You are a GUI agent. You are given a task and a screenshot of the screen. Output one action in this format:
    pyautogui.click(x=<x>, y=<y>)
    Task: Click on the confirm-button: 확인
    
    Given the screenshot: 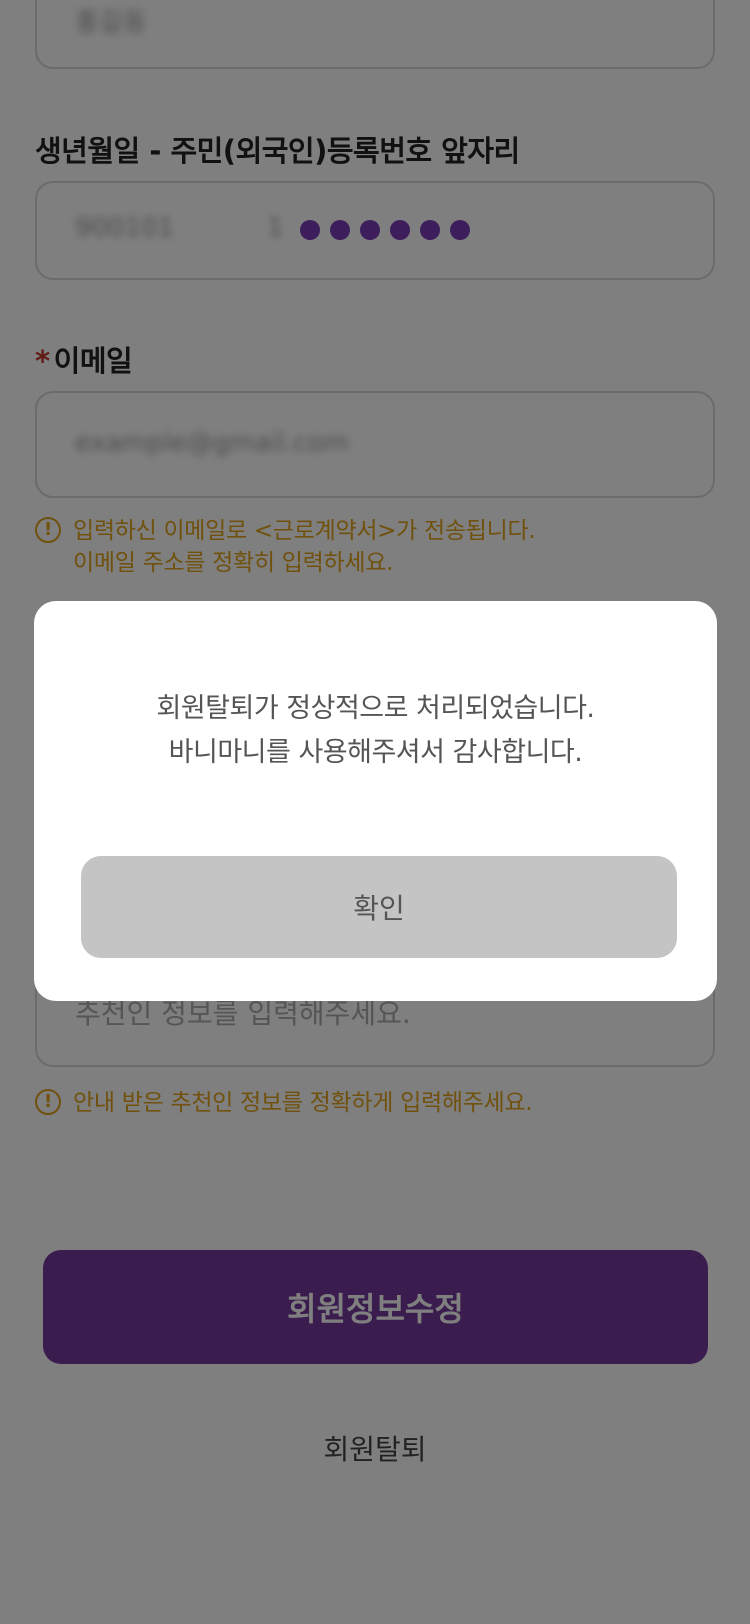 What is the action you would take?
    pyautogui.click(x=379, y=907)
    